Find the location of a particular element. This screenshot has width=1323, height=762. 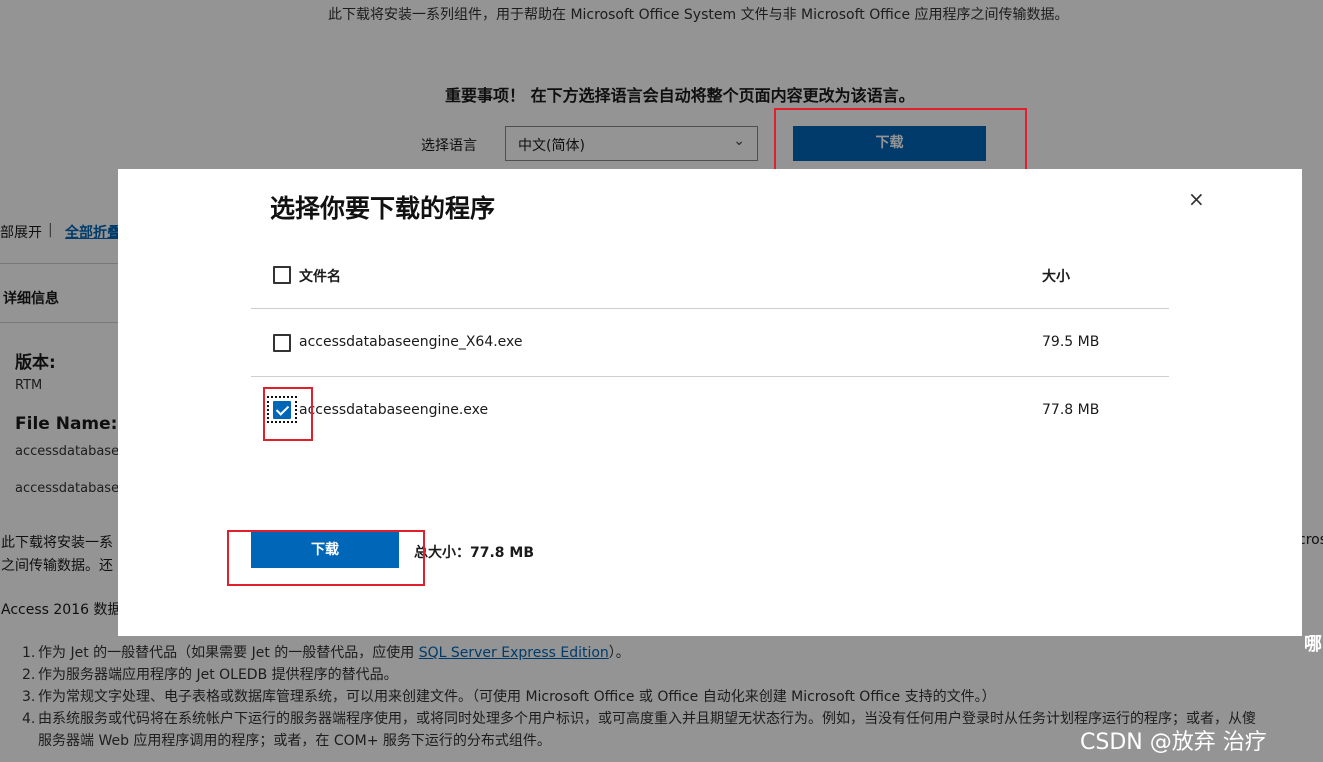

edge-text: 哪 is located at coordinates (1313, 644).